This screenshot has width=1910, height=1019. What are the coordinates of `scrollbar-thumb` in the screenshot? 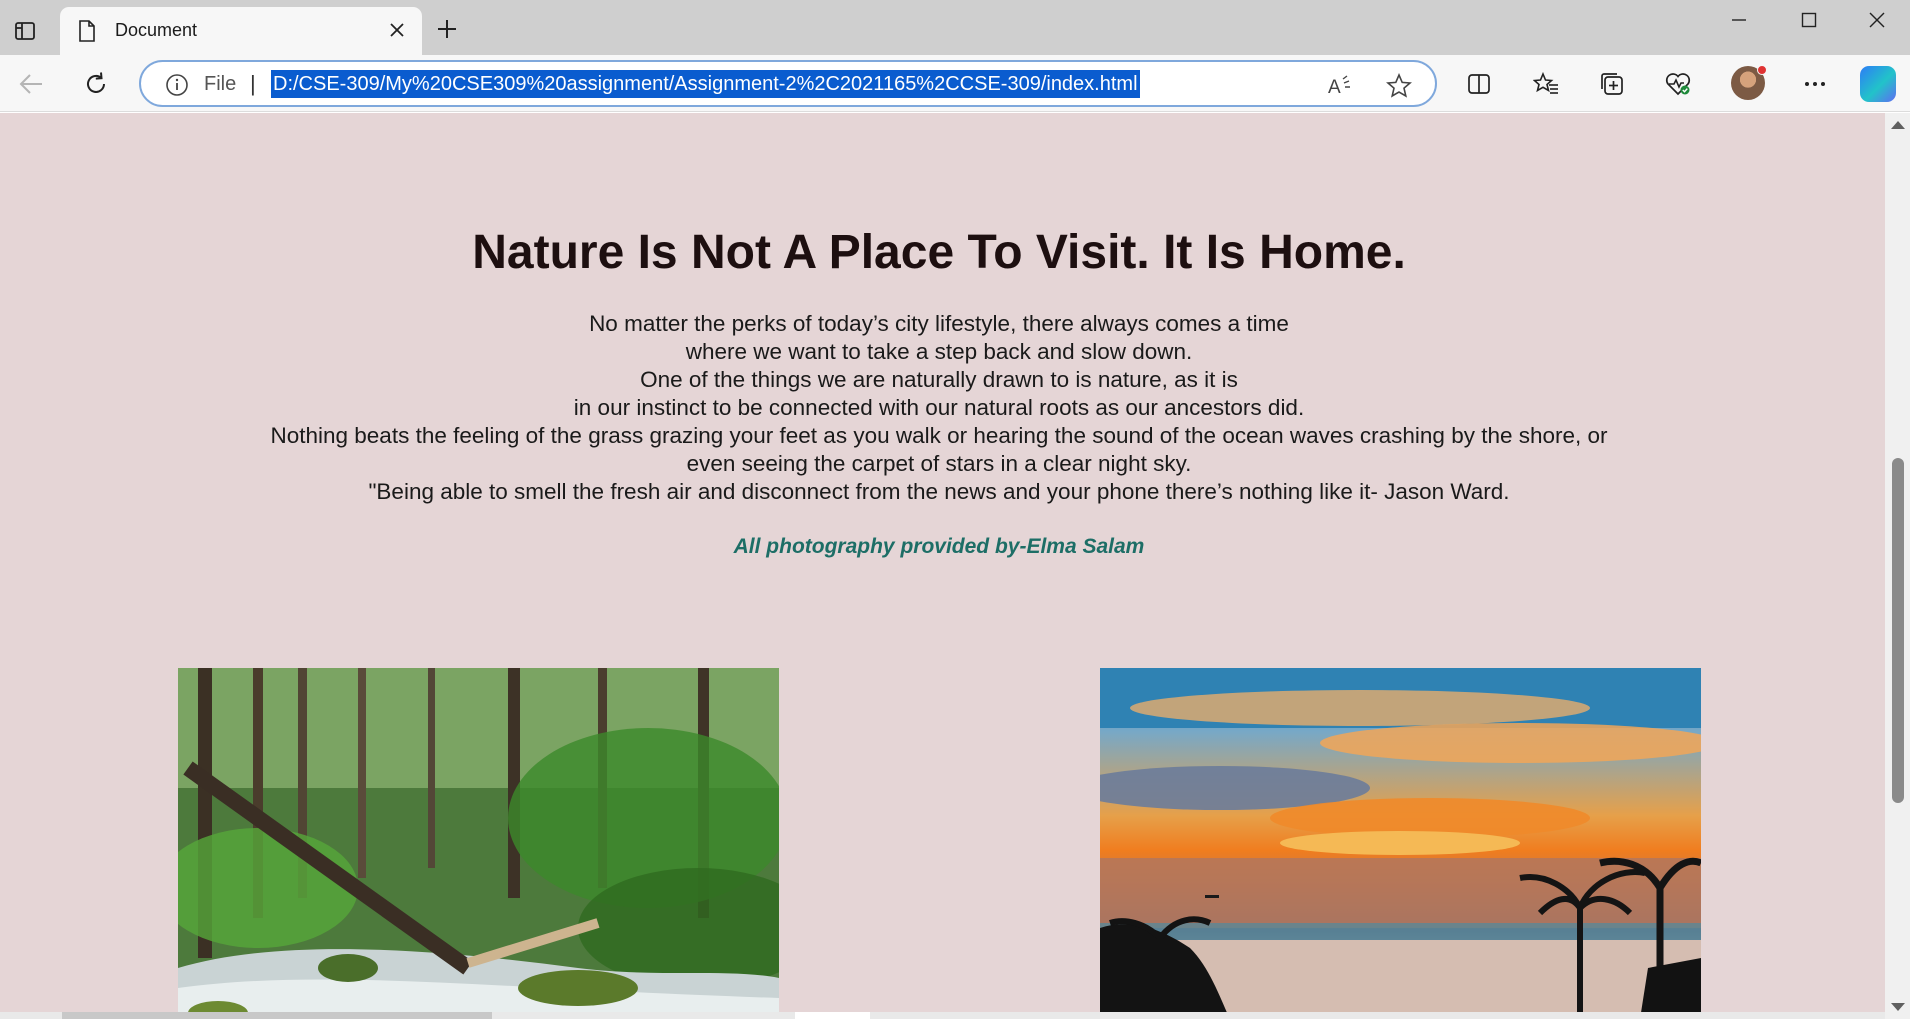 It's located at (1898, 630).